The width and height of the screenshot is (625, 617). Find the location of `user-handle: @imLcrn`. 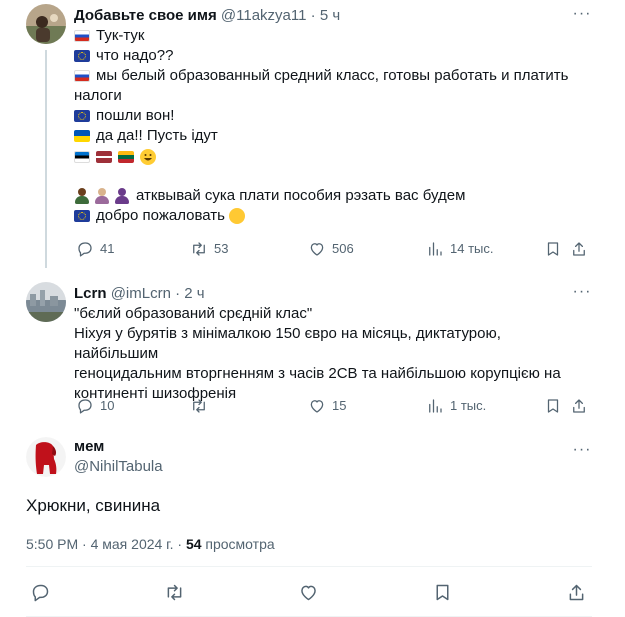

user-handle: @imLcrn is located at coordinates (141, 293).